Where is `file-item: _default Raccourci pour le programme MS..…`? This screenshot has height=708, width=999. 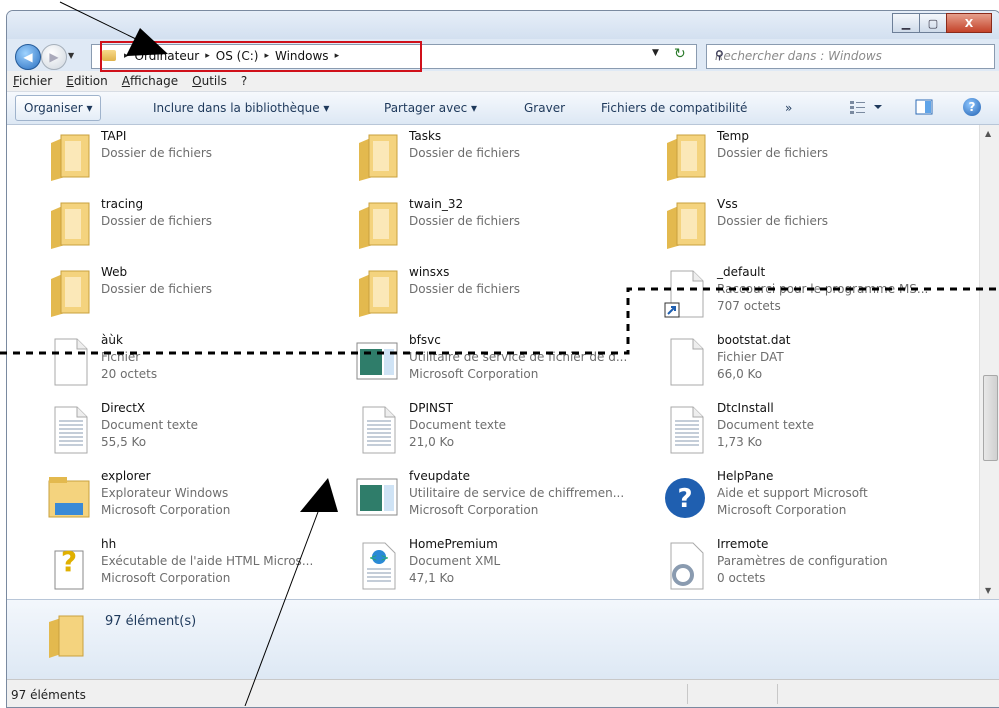 file-item: _default Raccourci pour le programme MS..… is located at coordinates (805, 296).